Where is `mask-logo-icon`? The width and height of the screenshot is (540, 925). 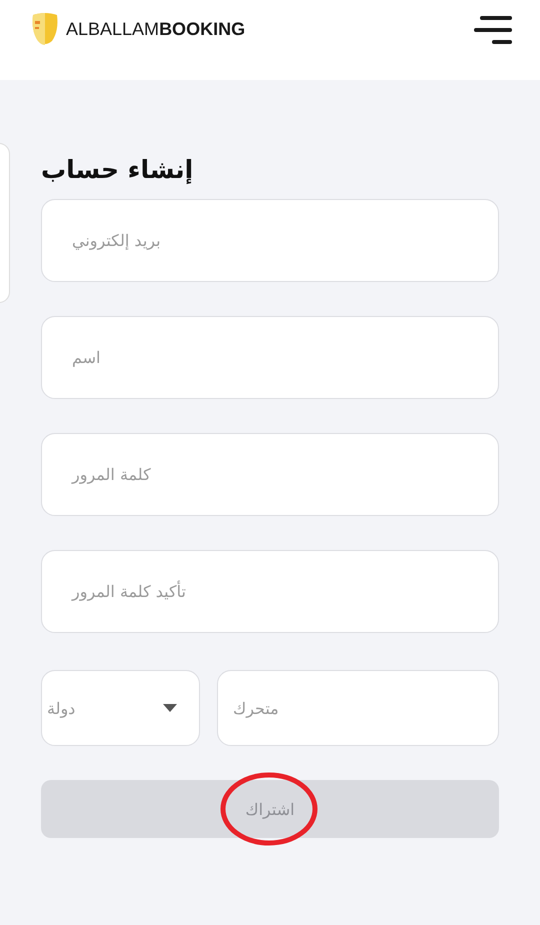
mask-logo-icon is located at coordinates (45, 29).